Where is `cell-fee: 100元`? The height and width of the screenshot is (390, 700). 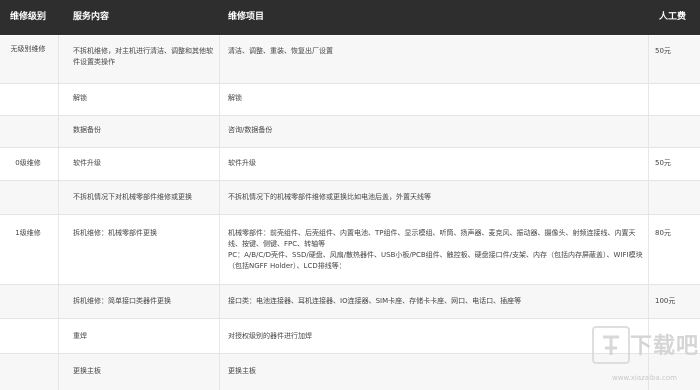 cell-fee: 100元 is located at coordinates (665, 301).